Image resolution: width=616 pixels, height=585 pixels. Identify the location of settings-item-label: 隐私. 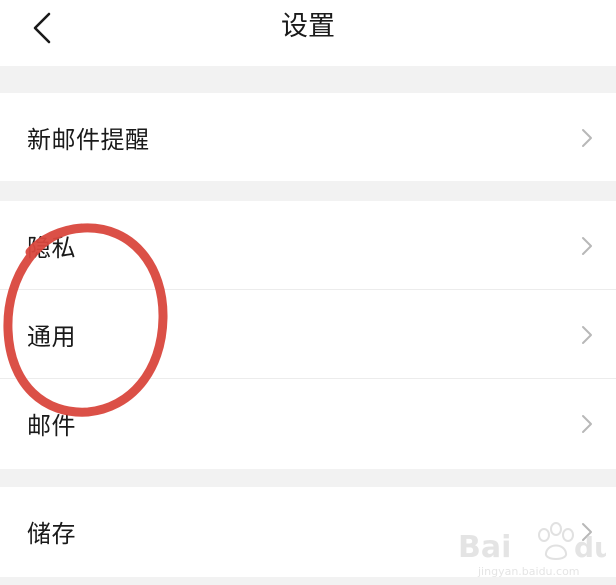
(51, 248).